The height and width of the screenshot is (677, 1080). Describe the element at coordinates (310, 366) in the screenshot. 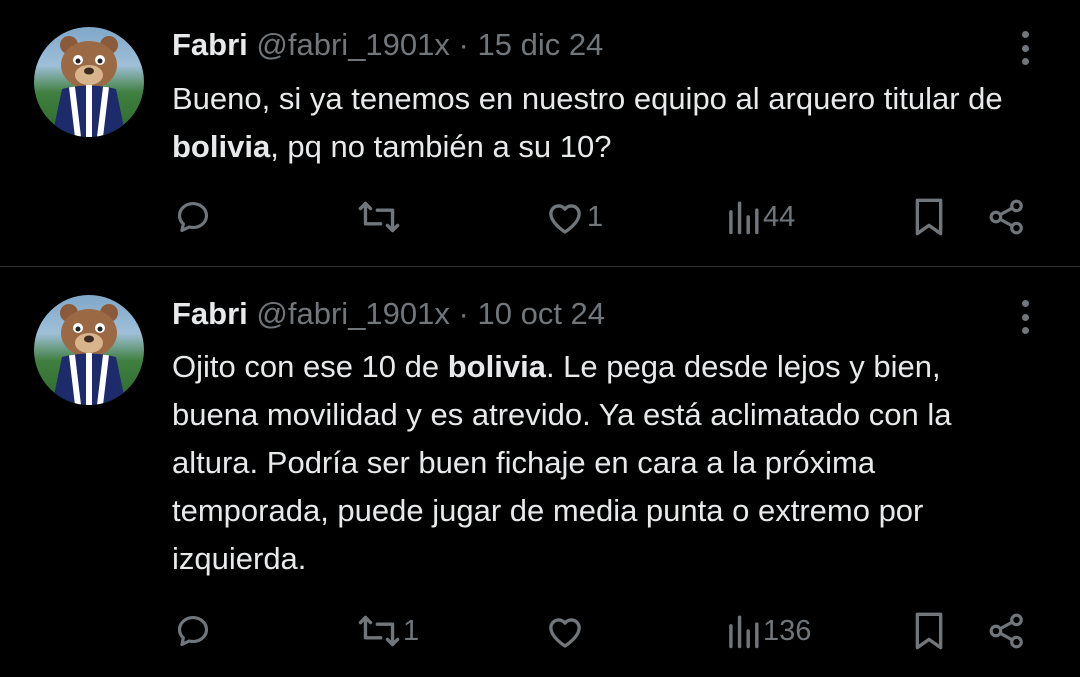

I see `tweet-text-part: Ojito con ese 10 de` at that location.